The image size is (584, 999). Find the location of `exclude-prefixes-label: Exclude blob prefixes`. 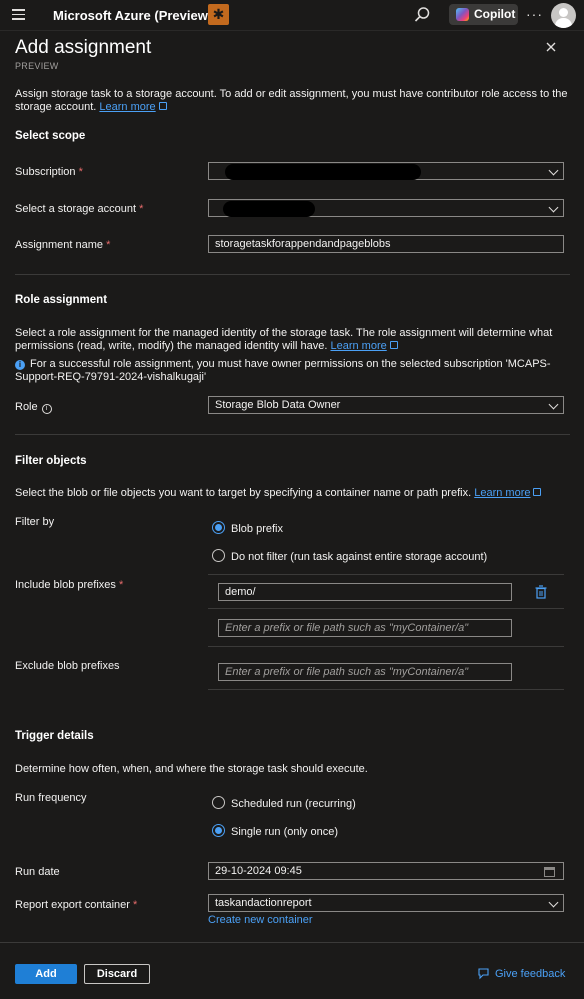

exclude-prefixes-label: Exclude blob prefixes is located at coordinates (67, 666).